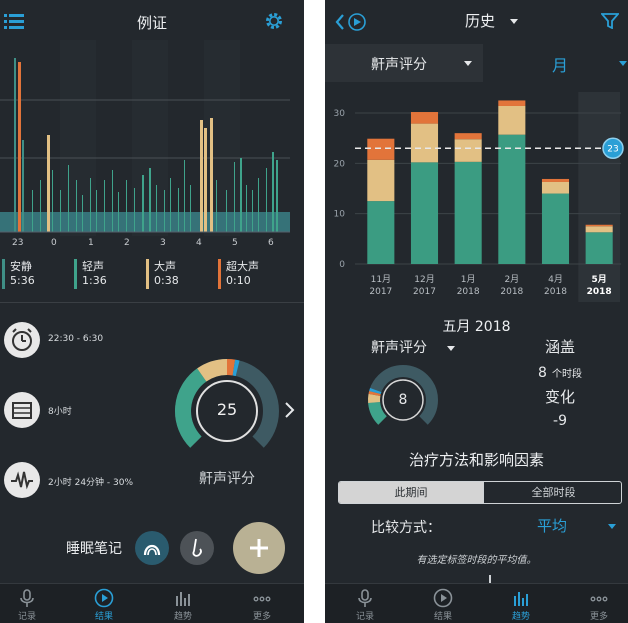 This screenshot has width=628, height=623. What do you see at coordinates (235, 243) in the screenshot?
I see `hour-tick: 5` at bounding box center [235, 243].